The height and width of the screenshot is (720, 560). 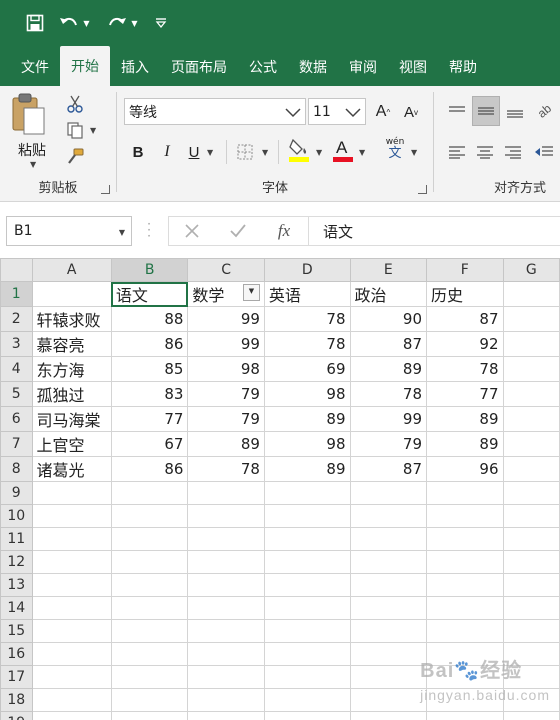 What do you see at coordinates (531, 493) in the screenshot?
I see `cell-g9` at bounding box center [531, 493].